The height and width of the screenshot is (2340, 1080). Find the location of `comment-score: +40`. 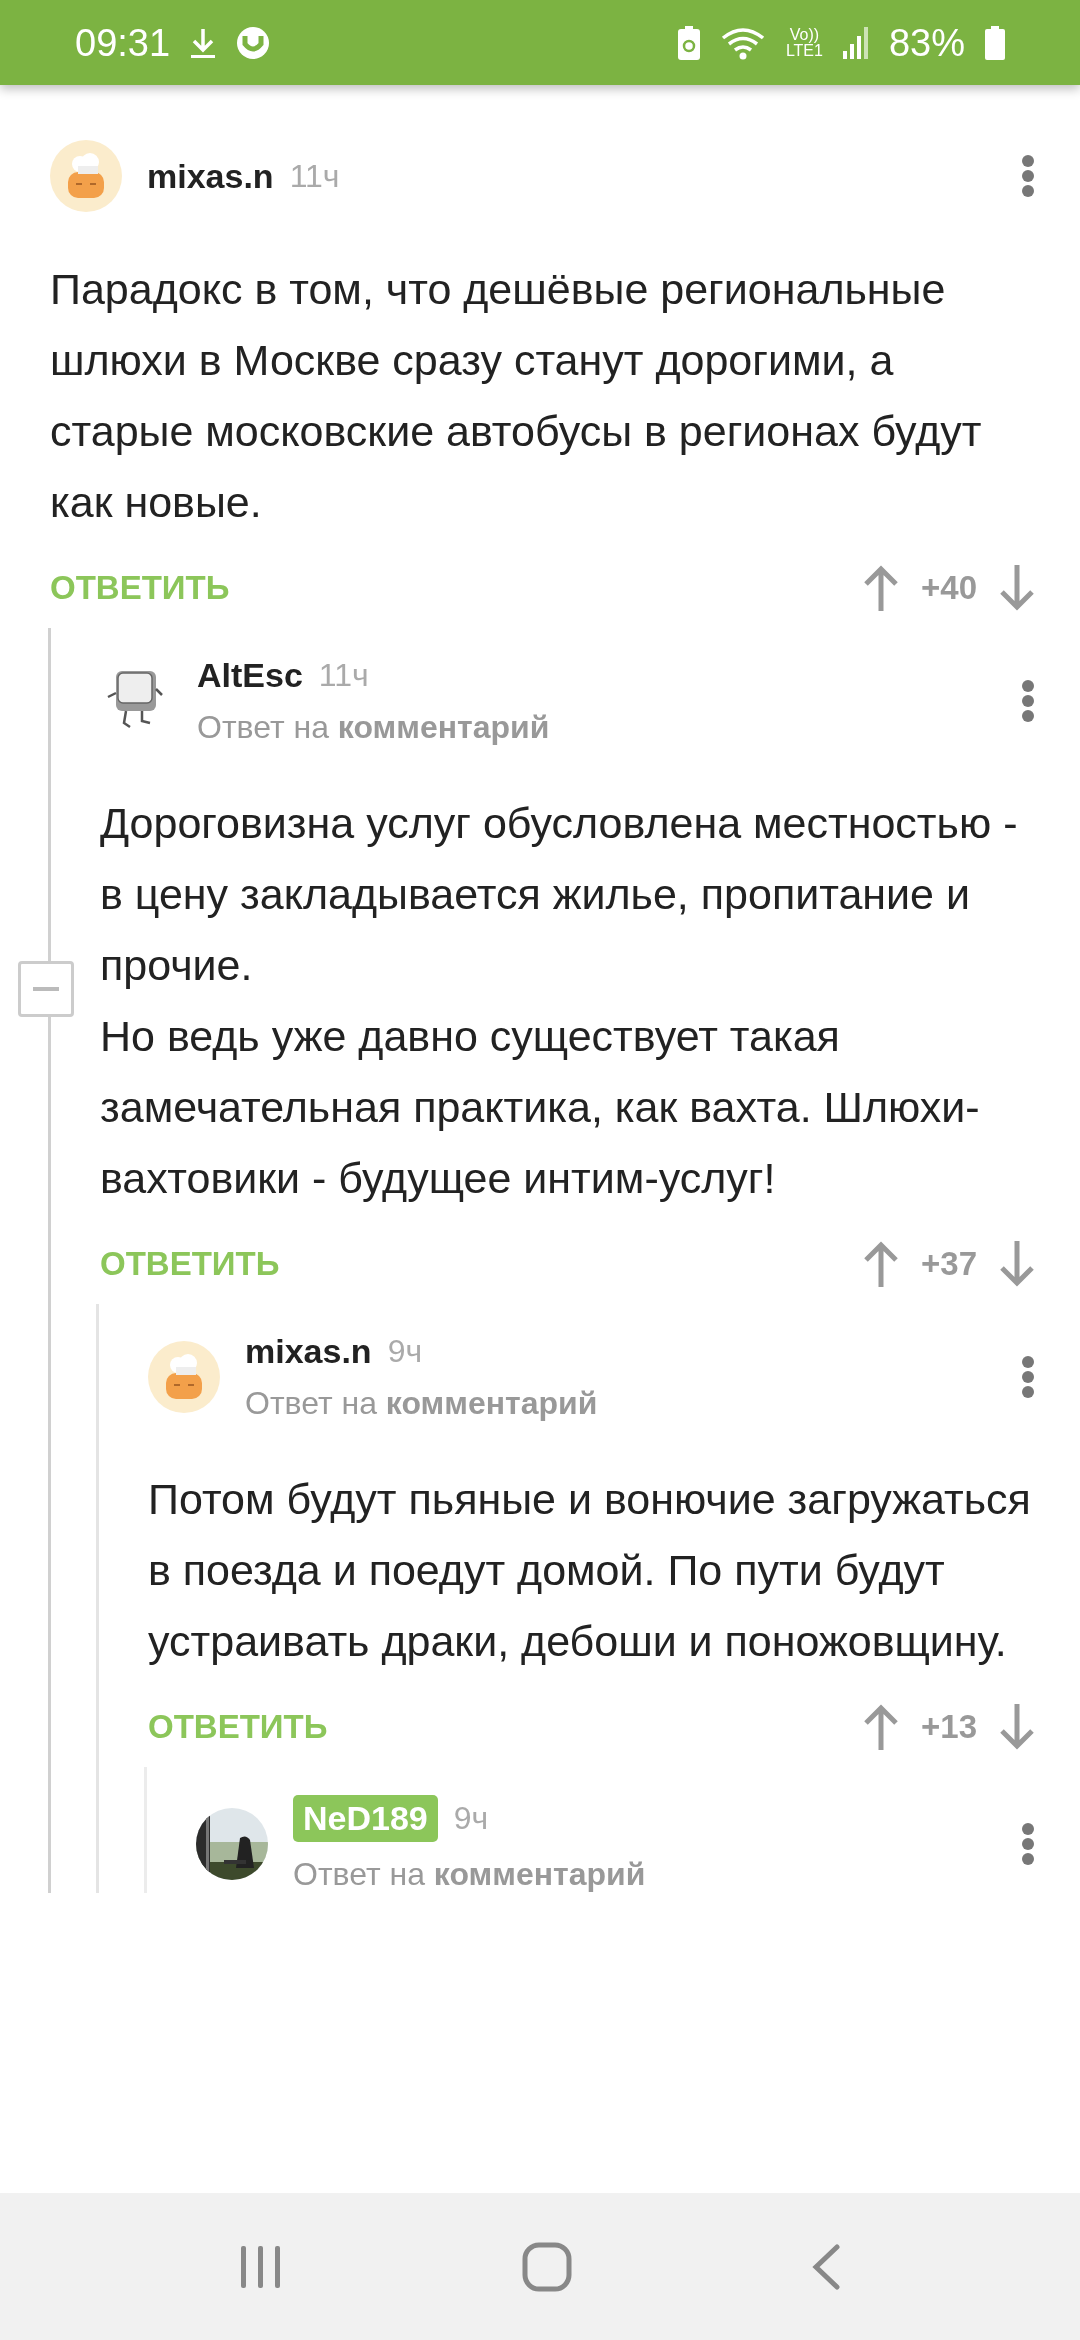

comment-score: +40 is located at coordinates (949, 588).